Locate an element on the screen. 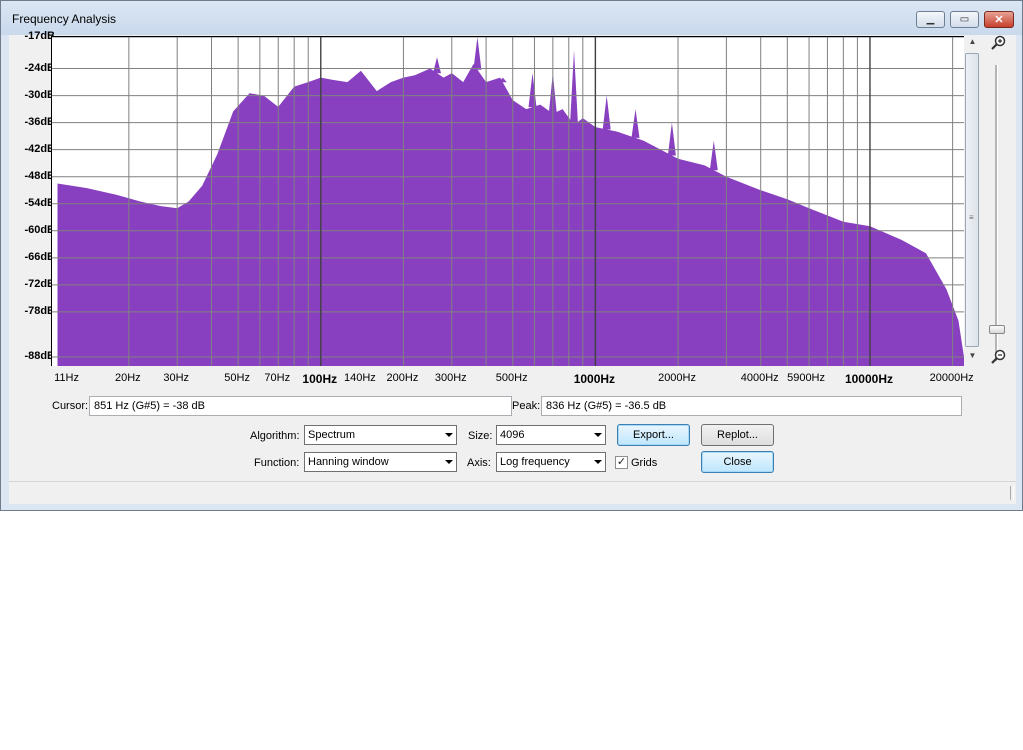 This screenshot has height=750, width=1023. size-select: 4096 is located at coordinates (551, 435).